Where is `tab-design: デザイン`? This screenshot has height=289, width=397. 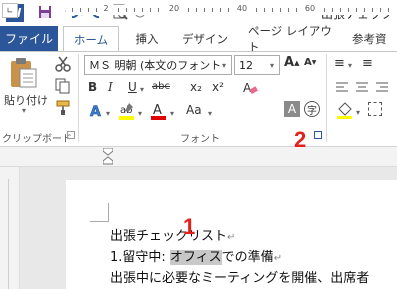 tab-design: デザイン is located at coordinates (205, 38).